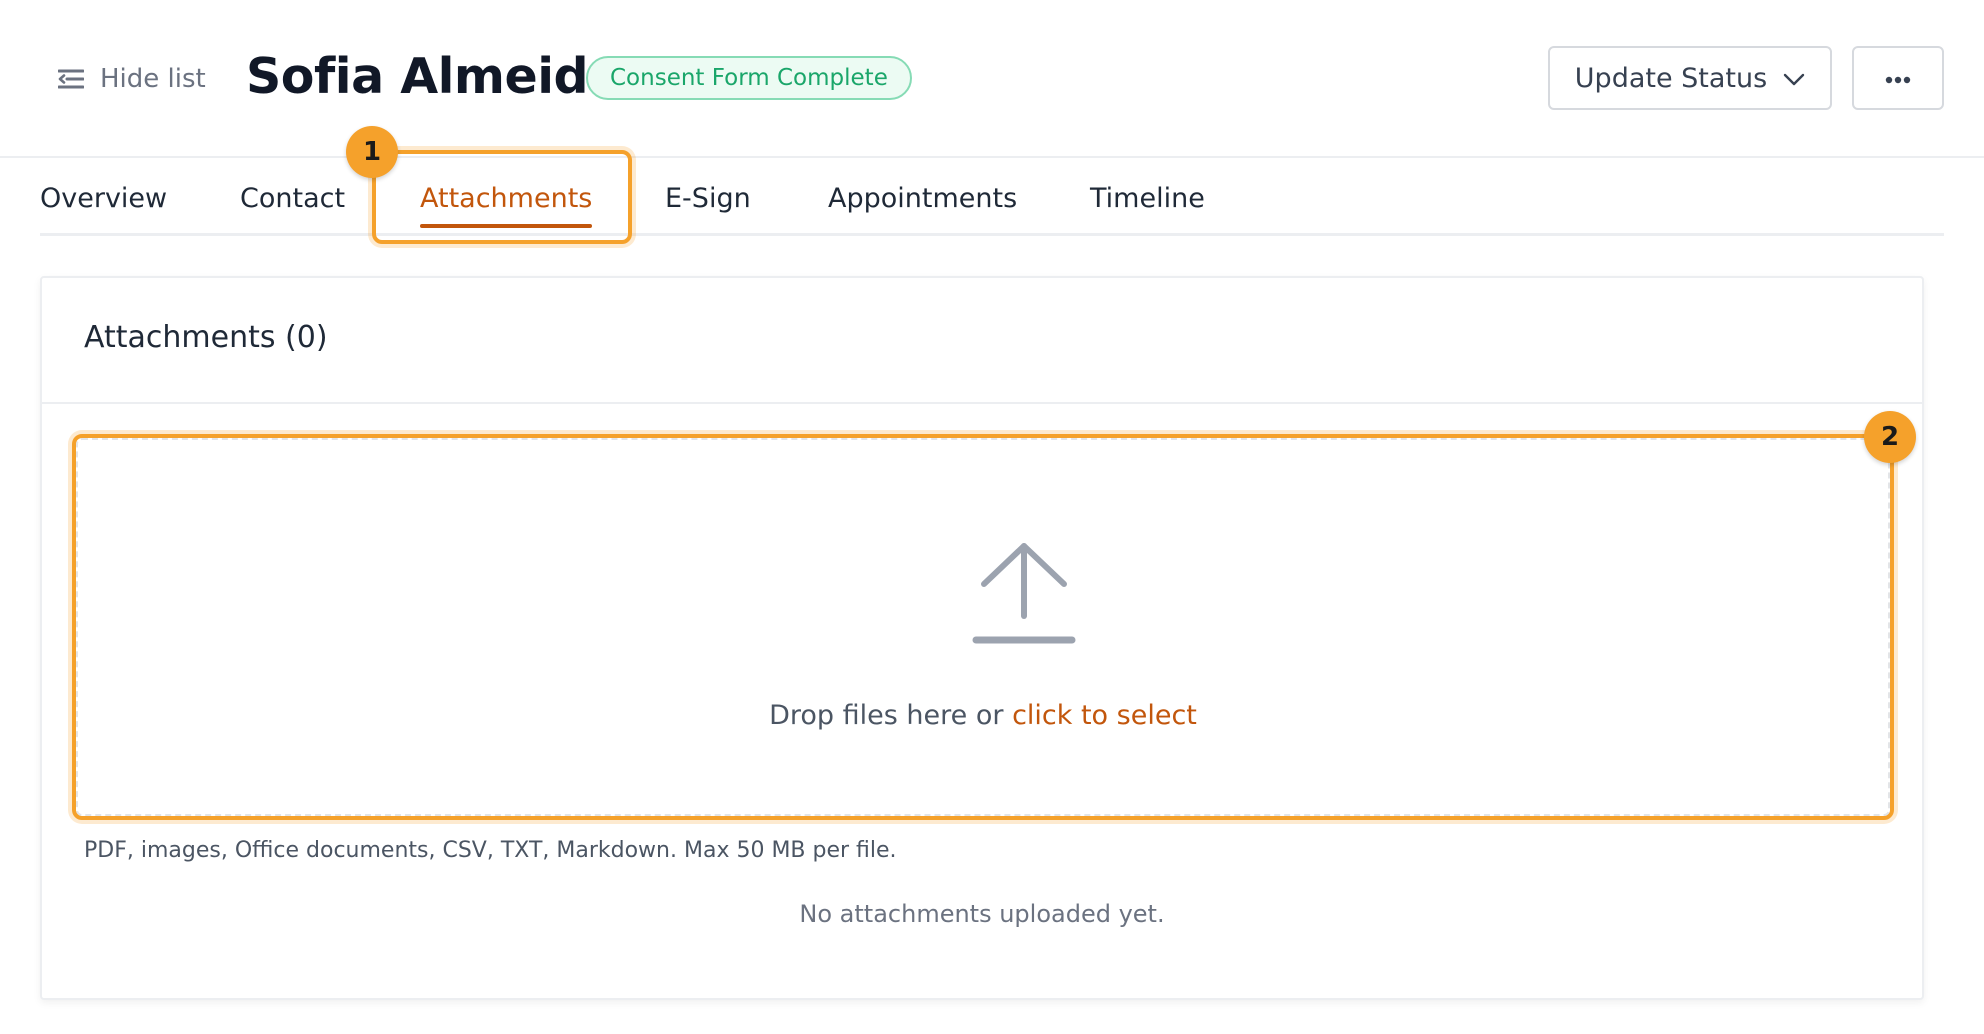  Describe the element at coordinates (886, 715) in the screenshot. I see `drop-files-text: Drop files here or` at that location.